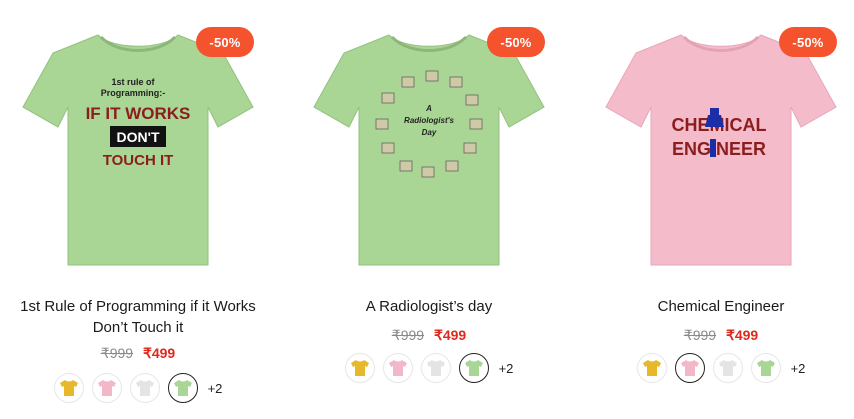 Image resolution: width=854 pixels, height=419 pixels. I want to click on print-line: TOUCH IT, so click(138, 160).